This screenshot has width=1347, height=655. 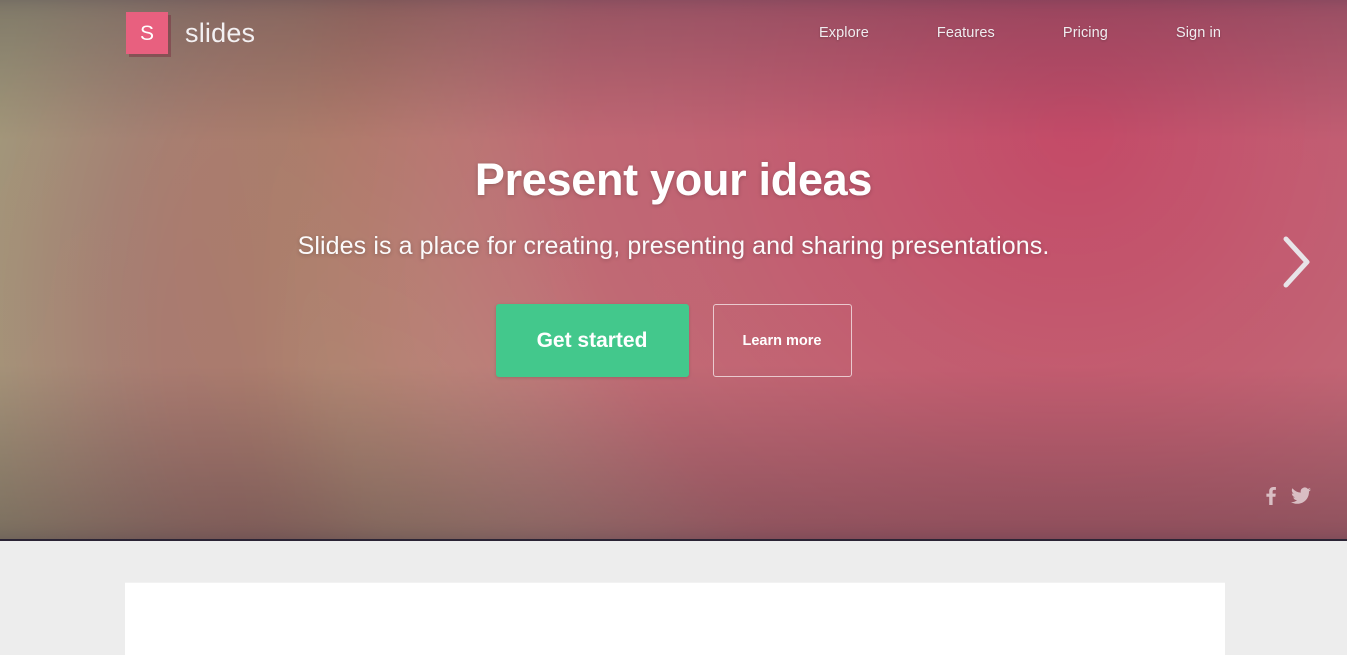 What do you see at coordinates (966, 33) in the screenshot?
I see `nav-item-features: Features` at bounding box center [966, 33].